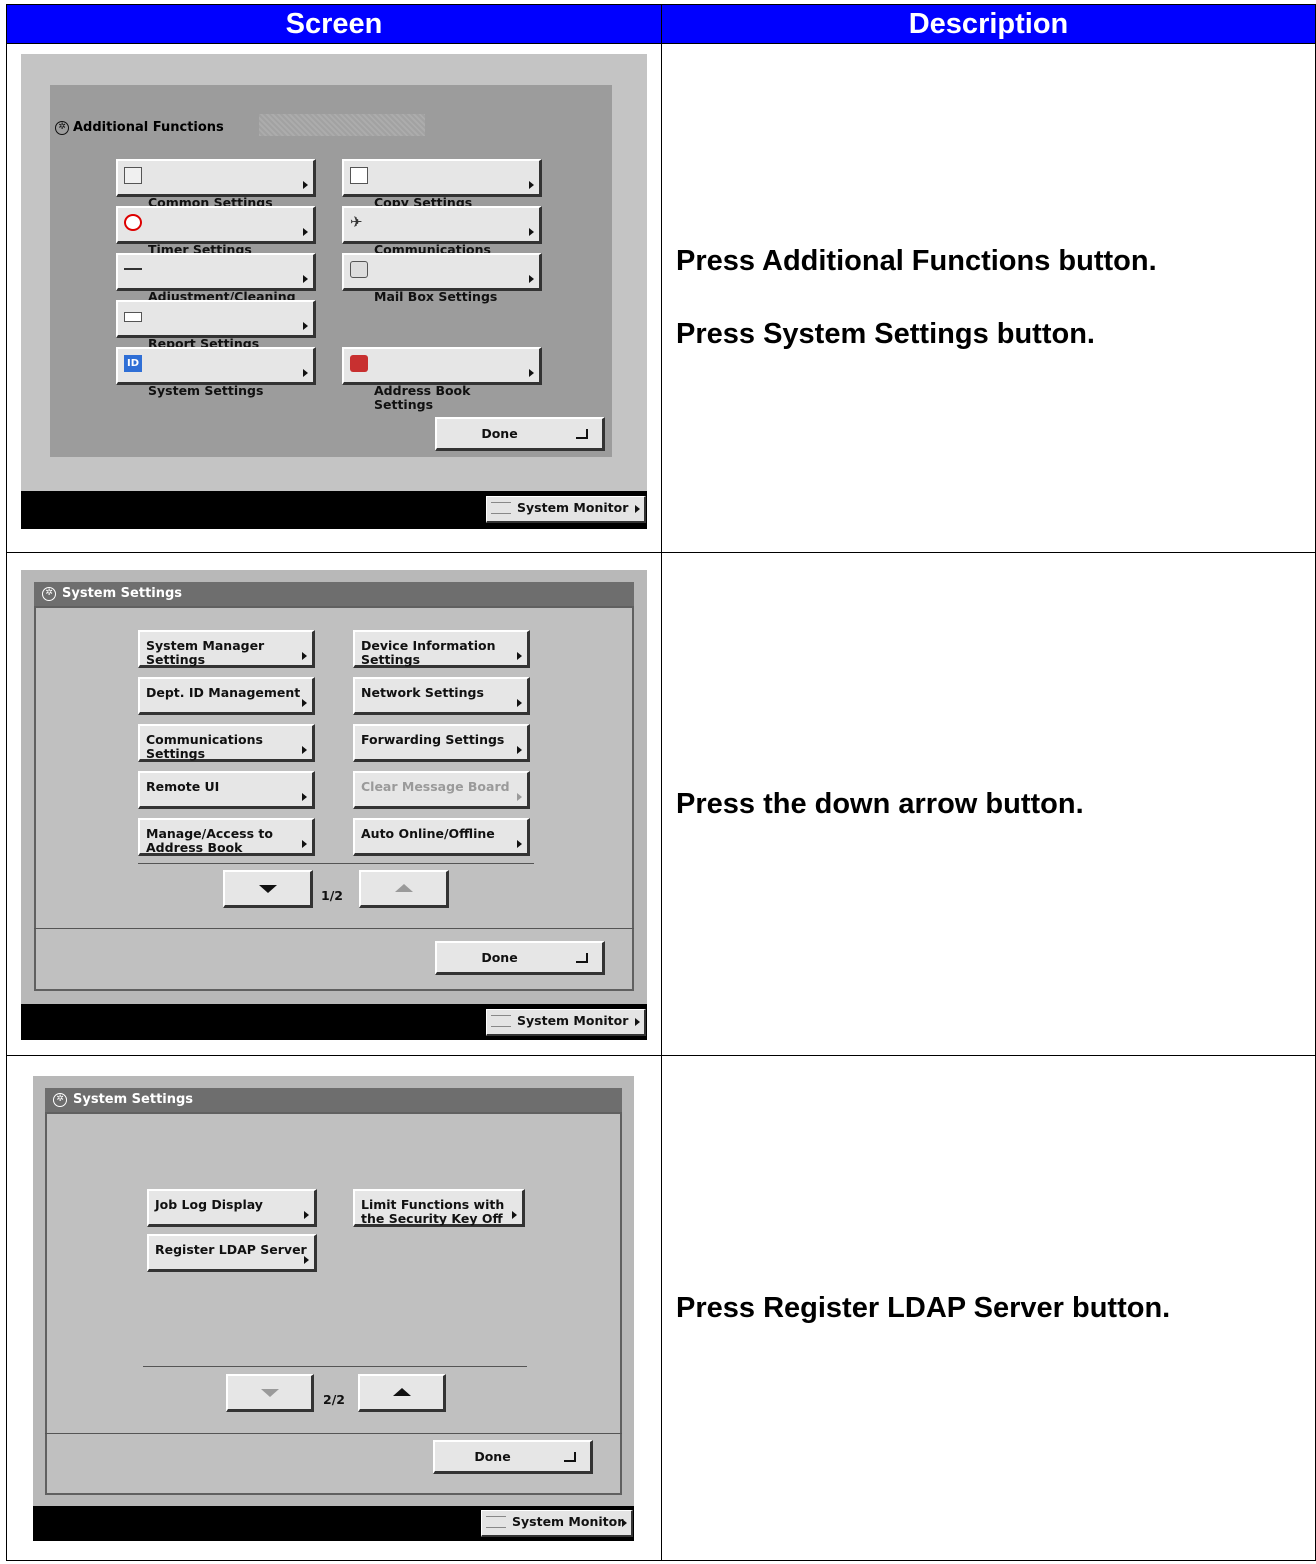 This screenshot has width=1316, height=1564. I want to click on forwarding-settings-label: Forwarding Settings, so click(433, 739).